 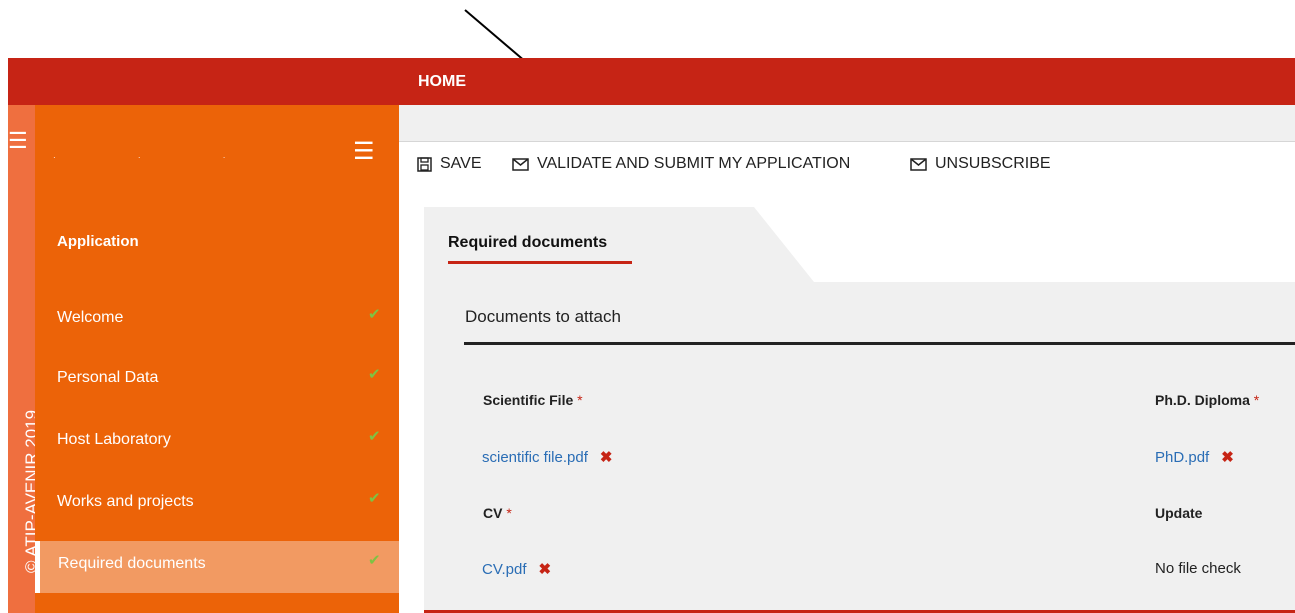 What do you see at coordinates (217, 320) in the screenshot?
I see `sidebar-item-welcome: Welcome ✔` at bounding box center [217, 320].